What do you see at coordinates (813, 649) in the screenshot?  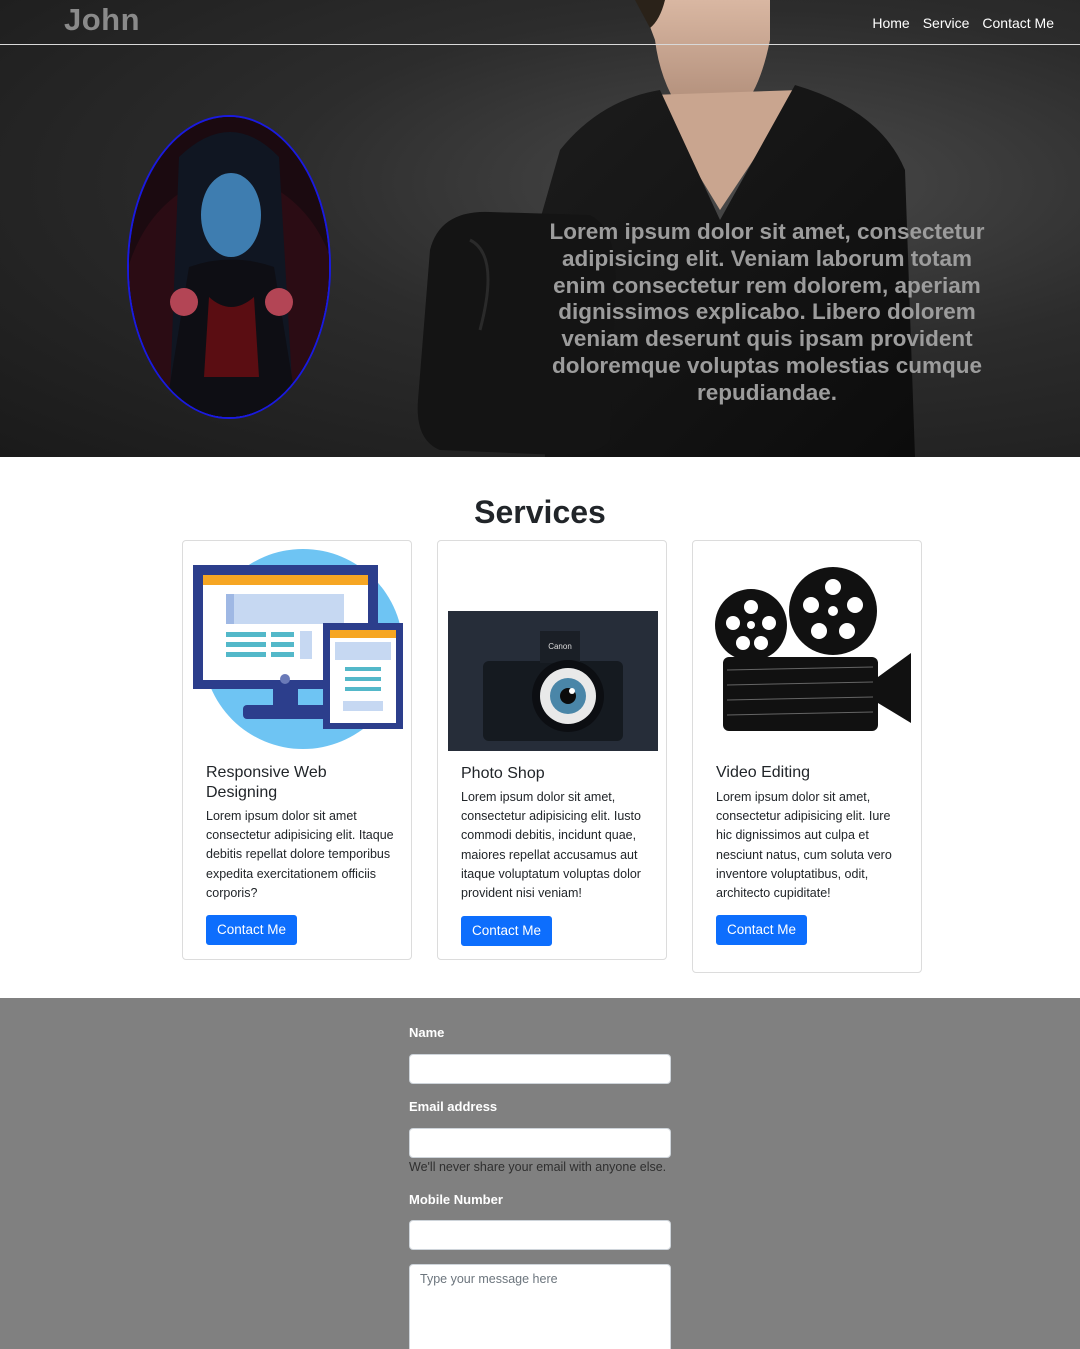 I see `film-camera-icon` at bounding box center [813, 649].